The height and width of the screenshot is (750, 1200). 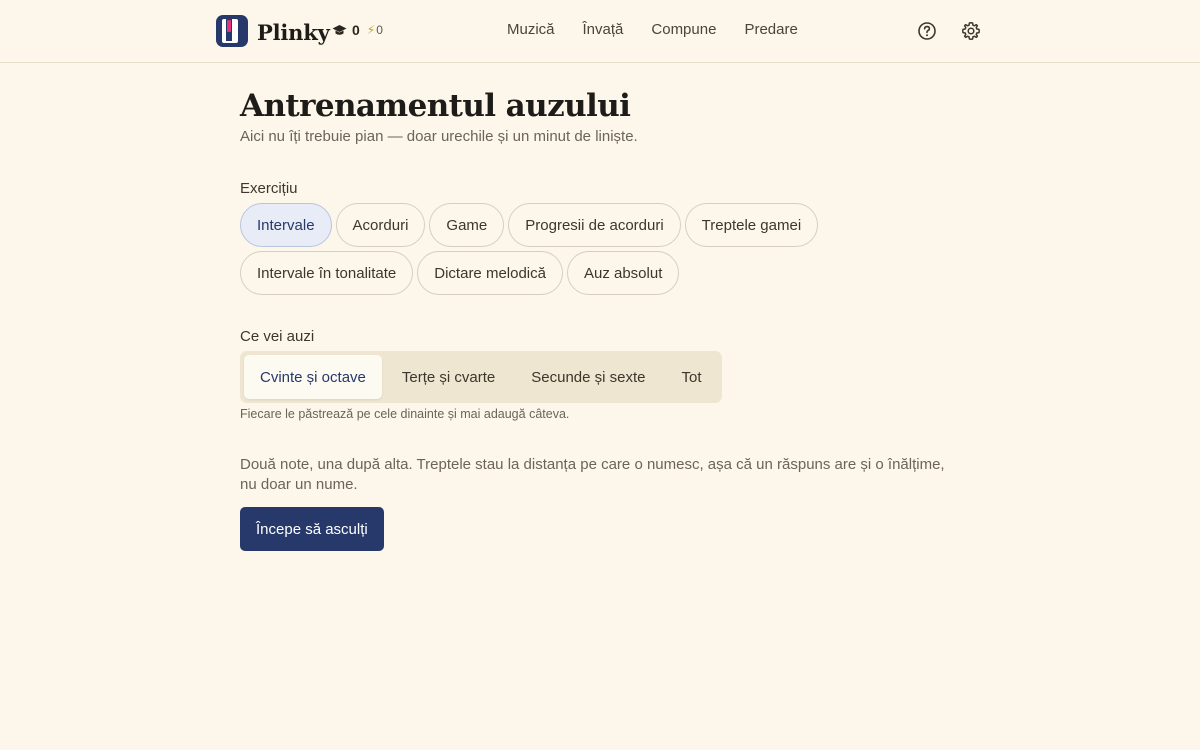 I want to click on exercise-chip-treptele: Treptele gamei, so click(x=751, y=225).